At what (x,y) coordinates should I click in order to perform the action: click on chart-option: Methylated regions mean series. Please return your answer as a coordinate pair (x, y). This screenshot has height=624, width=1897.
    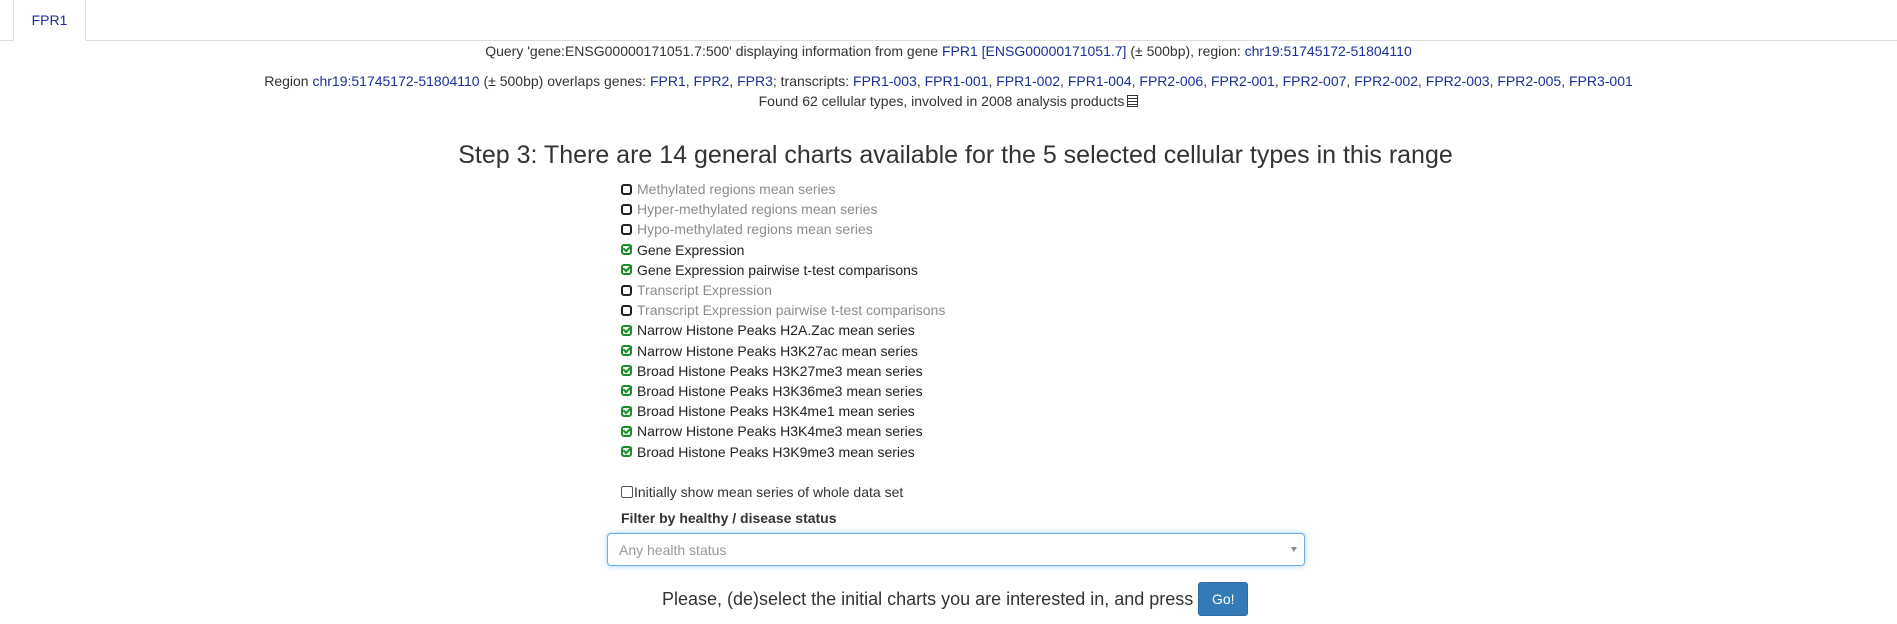
    Looking at the image, I should click on (783, 189).